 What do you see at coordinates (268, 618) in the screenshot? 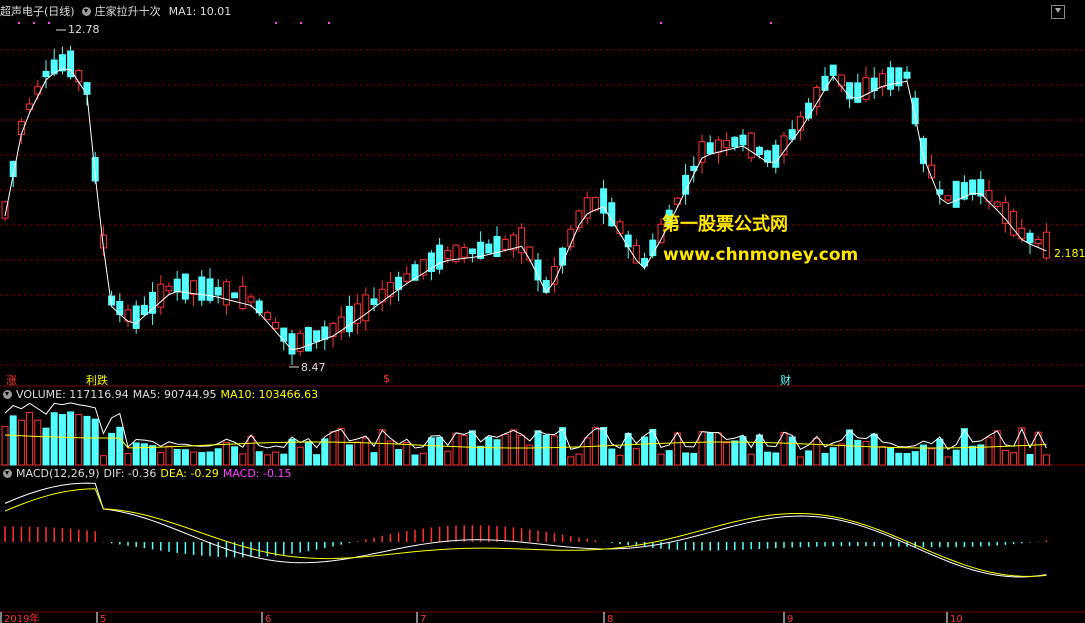
I see `x-axis-label: 6` at bounding box center [268, 618].